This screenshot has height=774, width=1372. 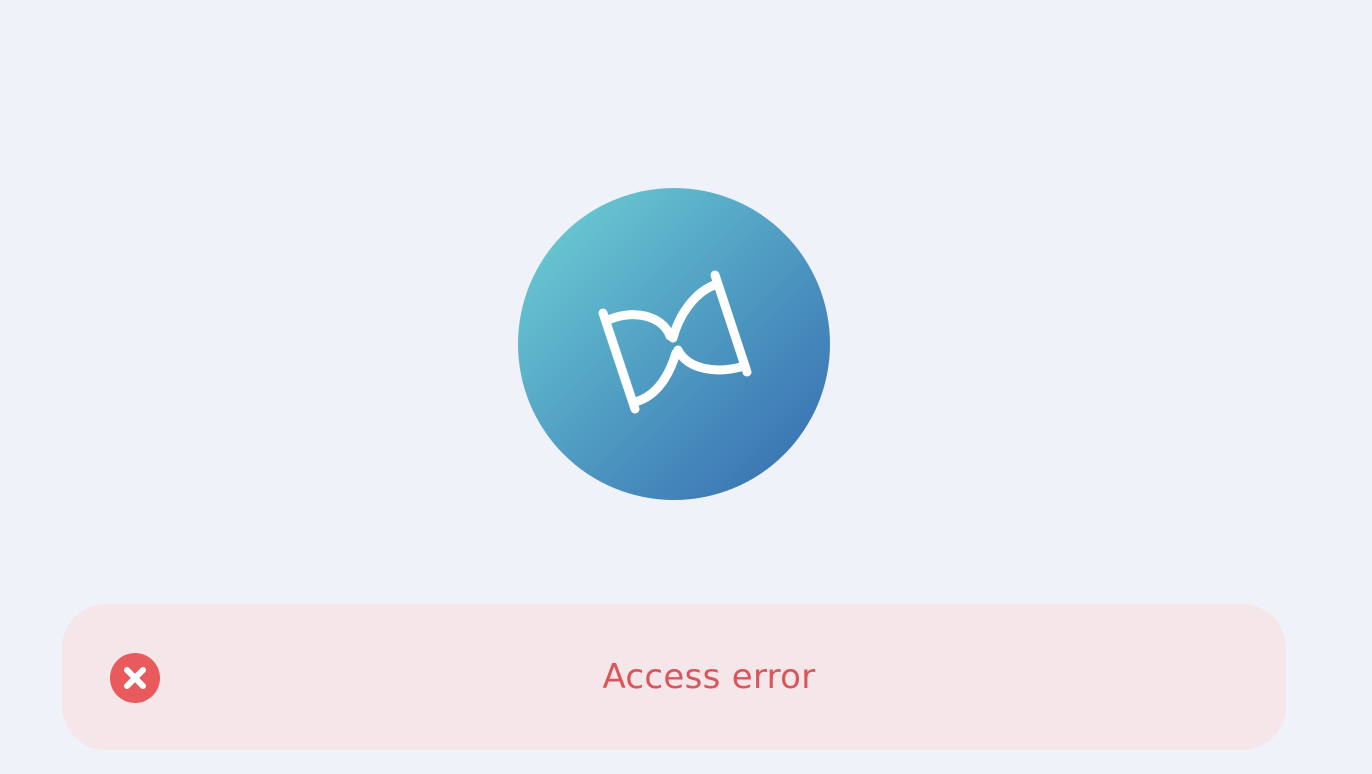 I want to click on hourglass-bow-logo-icon, so click(x=675, y=342).